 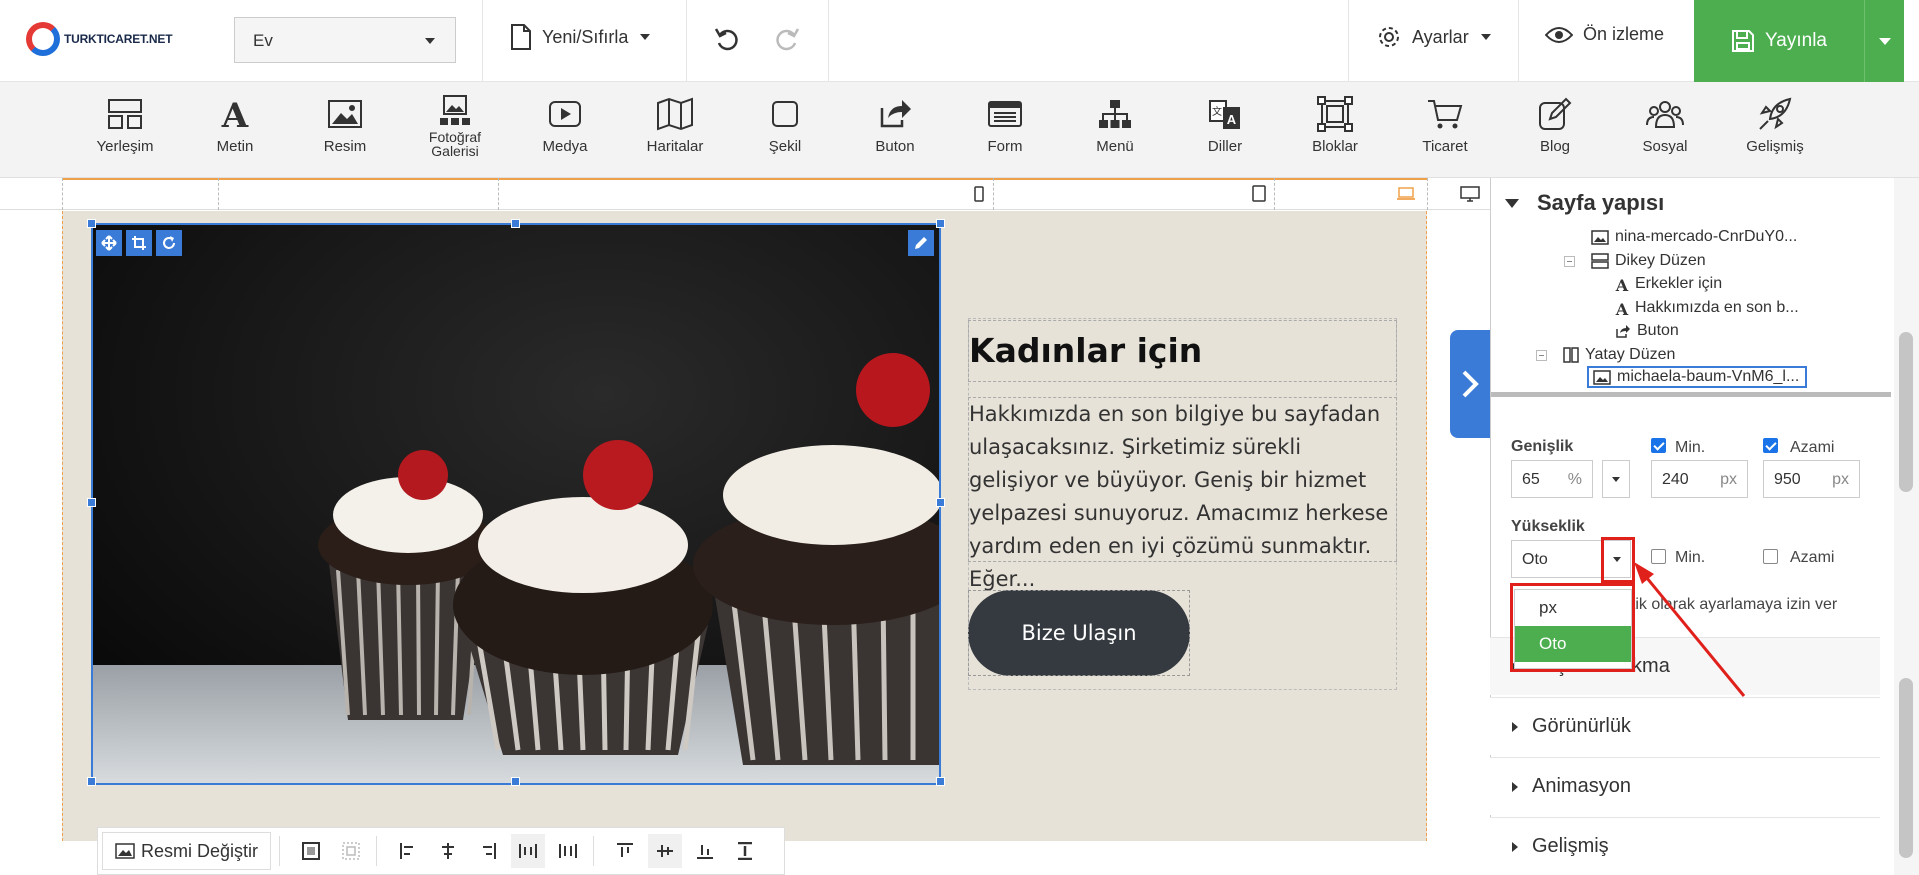 What do you see at coordinates (1685, 786) in the screenshot?
I see `accordion-animation: Animasyon` at bounding box center [1685, 786].